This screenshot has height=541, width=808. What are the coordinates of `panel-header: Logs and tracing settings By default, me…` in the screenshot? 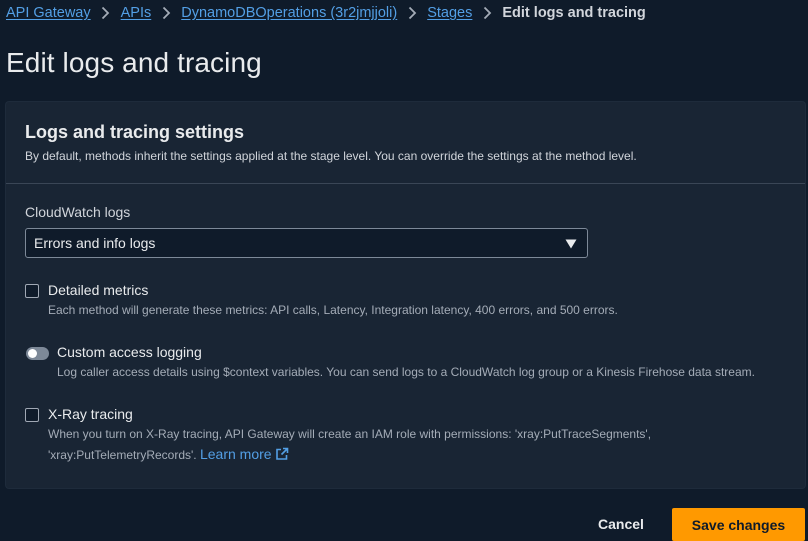 It's located at (405, 143).